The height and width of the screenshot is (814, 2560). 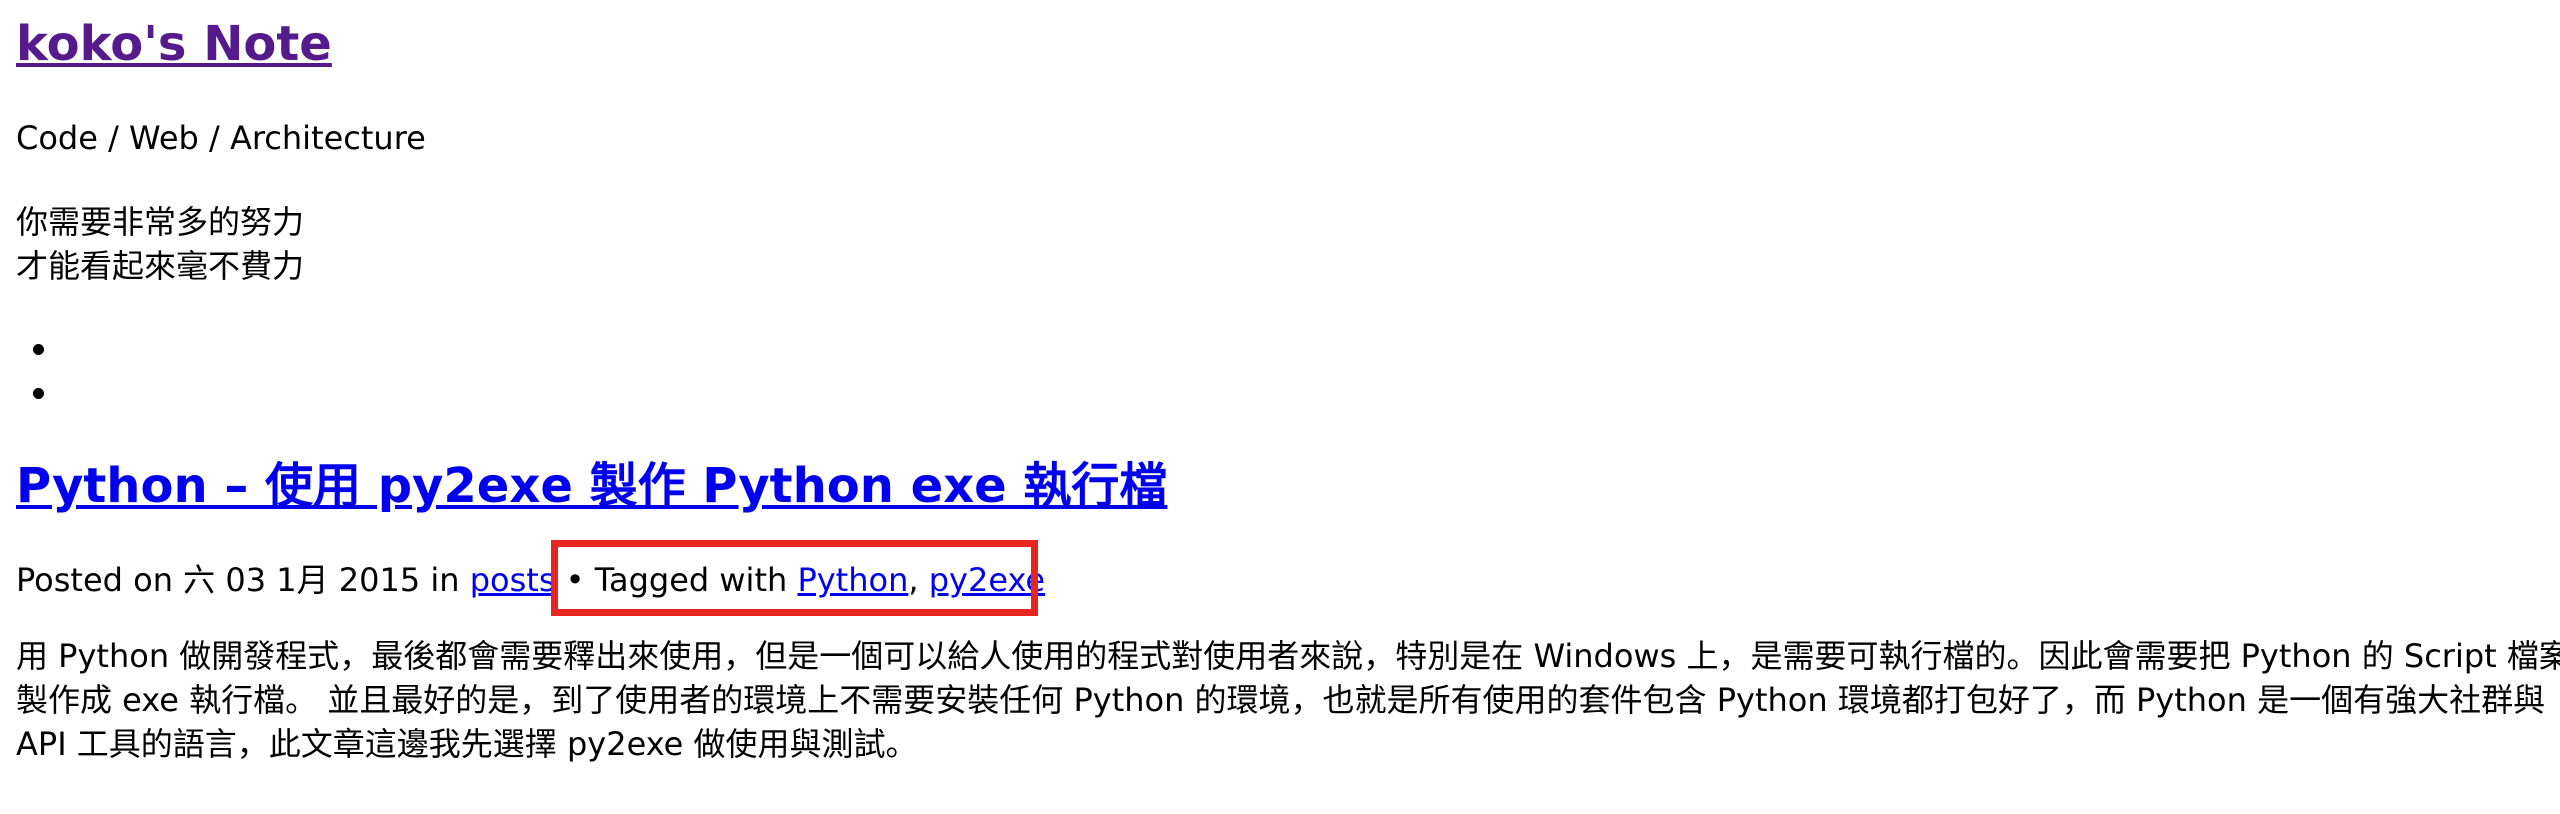 What do you see at coordinates (38, 371) in the screenshot?
I see `nav-menu` at bounding box center [38, 371].